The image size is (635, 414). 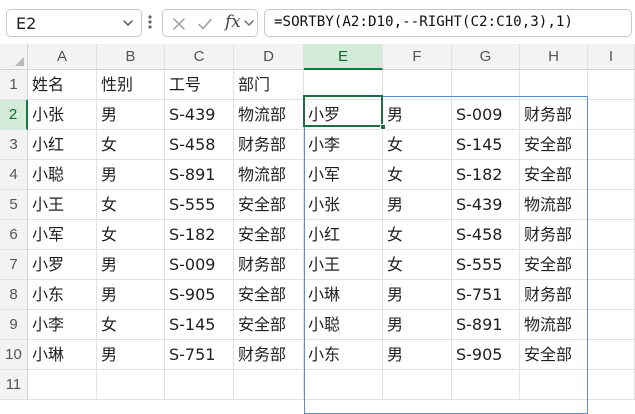 What do you see at coordinates (14, 295) in the screenshot?
I see `row-header-8: 8` at bounding box center [14, 295].